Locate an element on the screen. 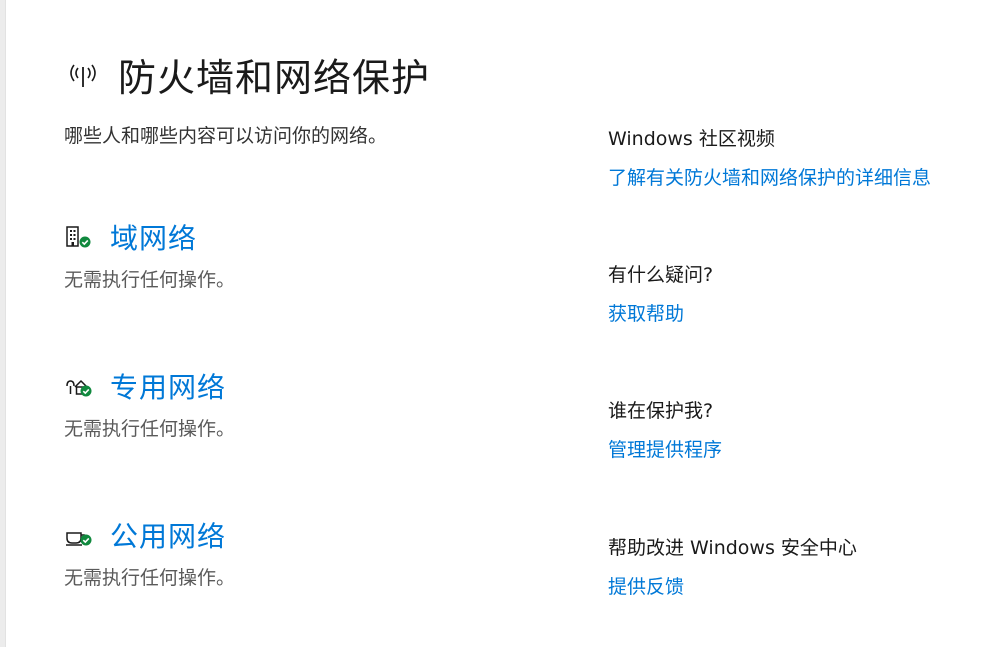  domain-network-link: 域网络 is located at coordinates (153, 237).